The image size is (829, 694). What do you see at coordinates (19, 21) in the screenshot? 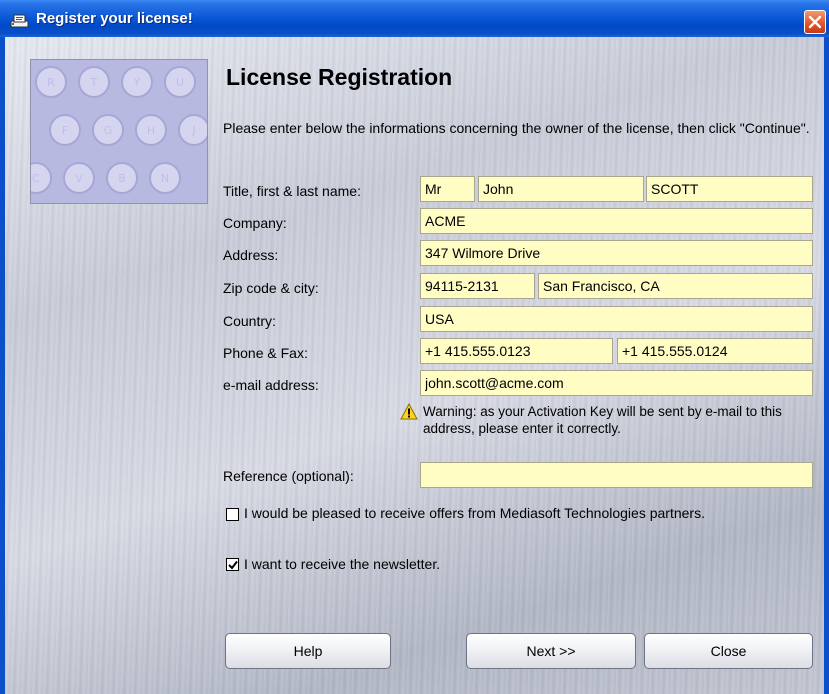
I see `app-icon` at bounding box center [19, 21].